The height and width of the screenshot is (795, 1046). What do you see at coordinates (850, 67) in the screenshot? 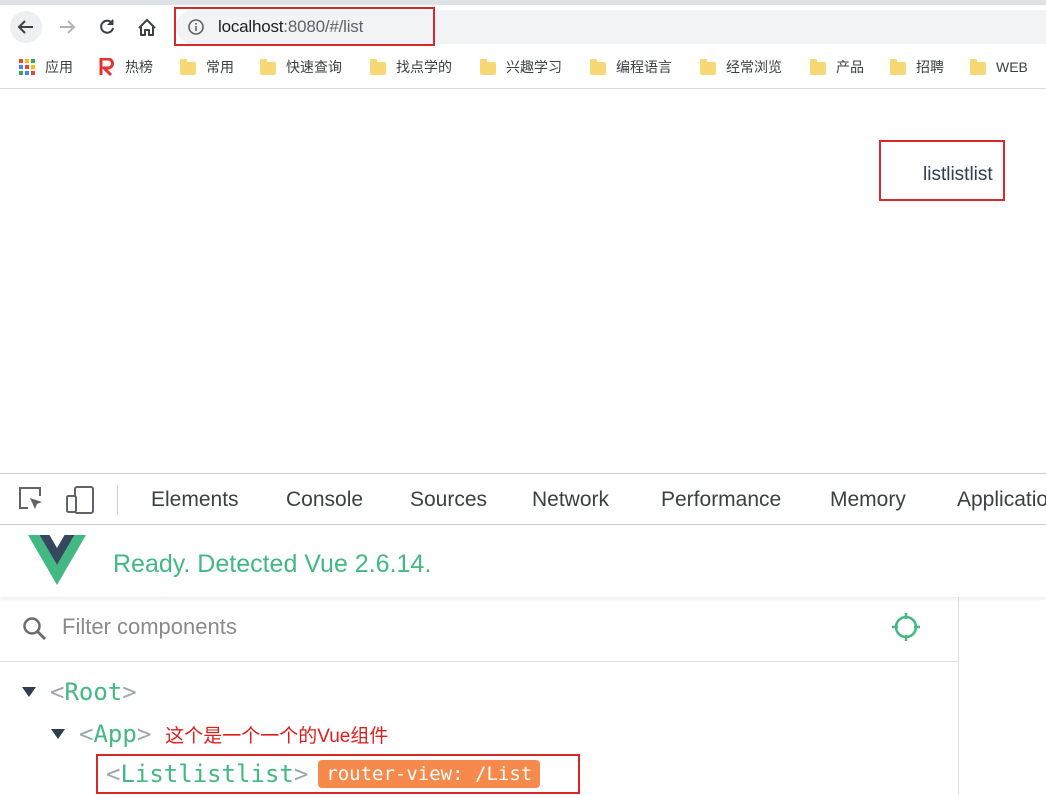
I see `bookmark-label: 产品` at bounding box center [850, 67].